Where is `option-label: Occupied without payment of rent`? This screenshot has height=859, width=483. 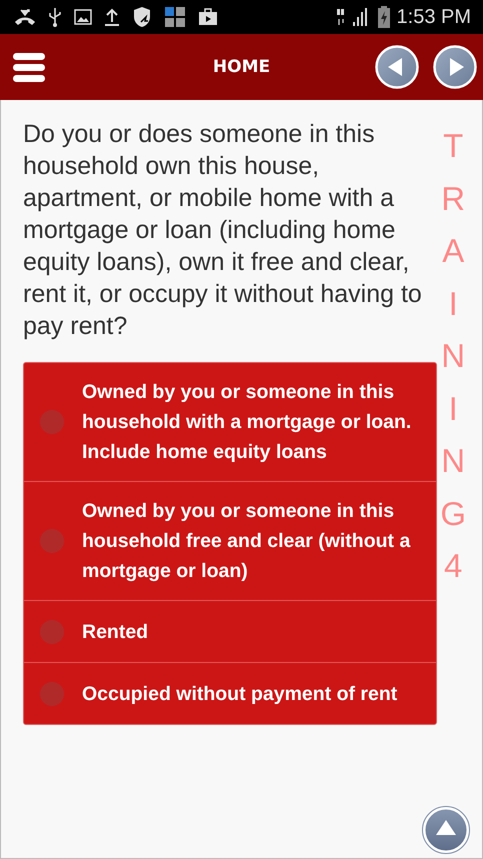
option-label: Occupied without payment of rent is located at coordinates (240, 694).